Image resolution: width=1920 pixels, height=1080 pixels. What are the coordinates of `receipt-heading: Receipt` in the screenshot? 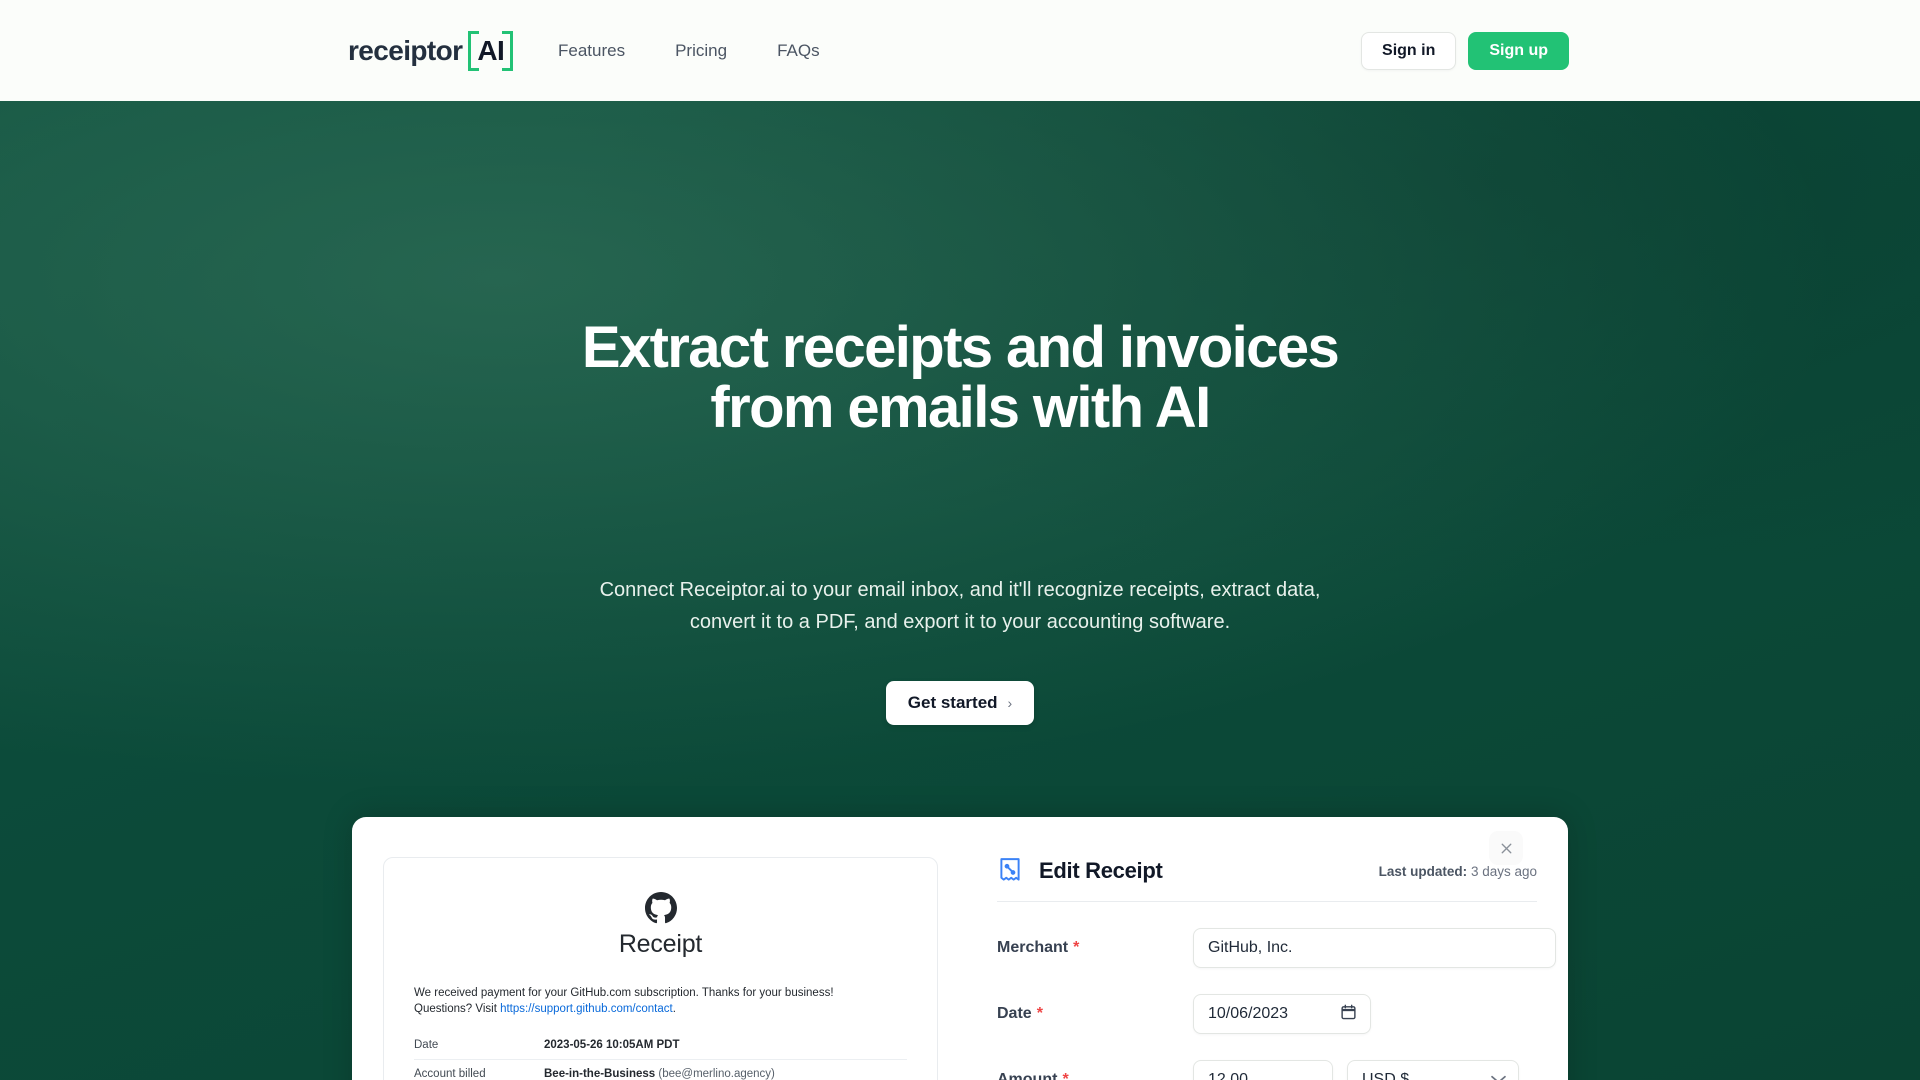 It's located at (660, 944).